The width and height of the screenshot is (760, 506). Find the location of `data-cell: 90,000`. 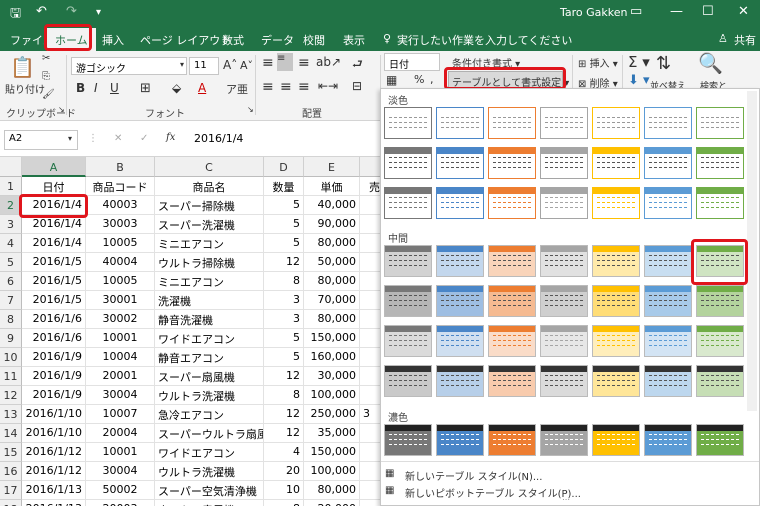

data-cell: 90,000 is located at coordinates (332, 224).